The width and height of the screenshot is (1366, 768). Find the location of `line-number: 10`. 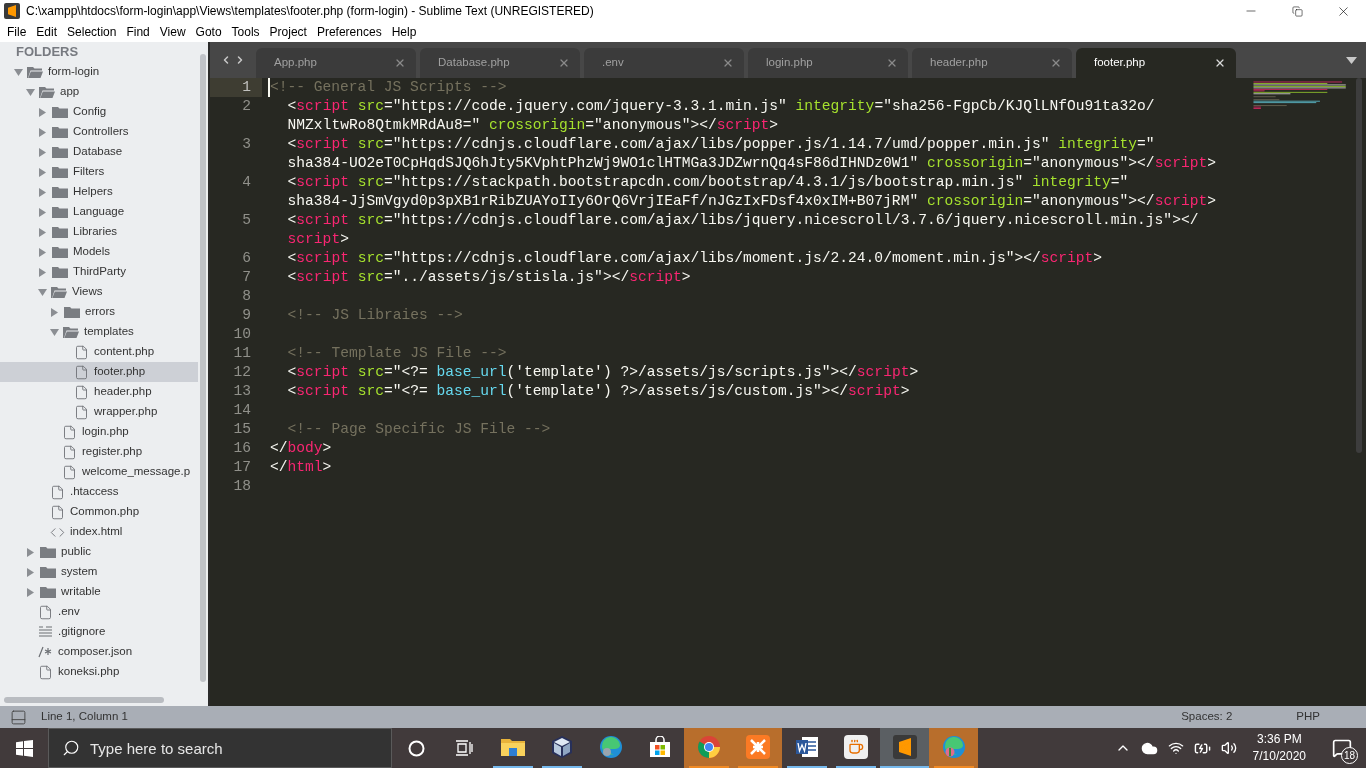

line-number: 10 is located at coordinates (242, 334).